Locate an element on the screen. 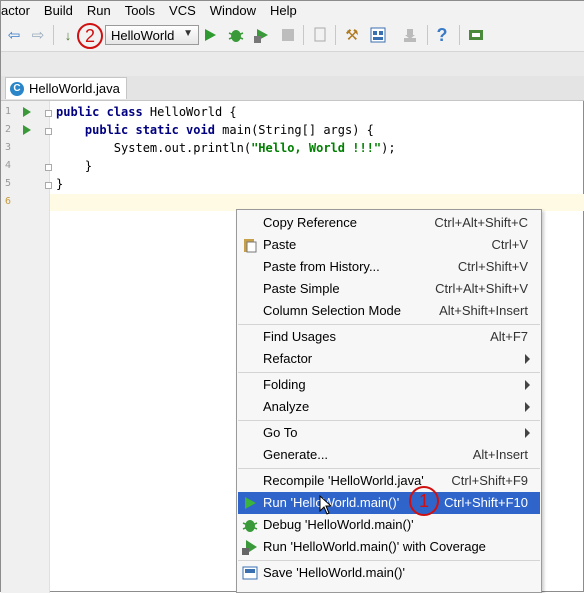 The image size is (584, 593). menu-help: Help is located at coordinates (282, 11).